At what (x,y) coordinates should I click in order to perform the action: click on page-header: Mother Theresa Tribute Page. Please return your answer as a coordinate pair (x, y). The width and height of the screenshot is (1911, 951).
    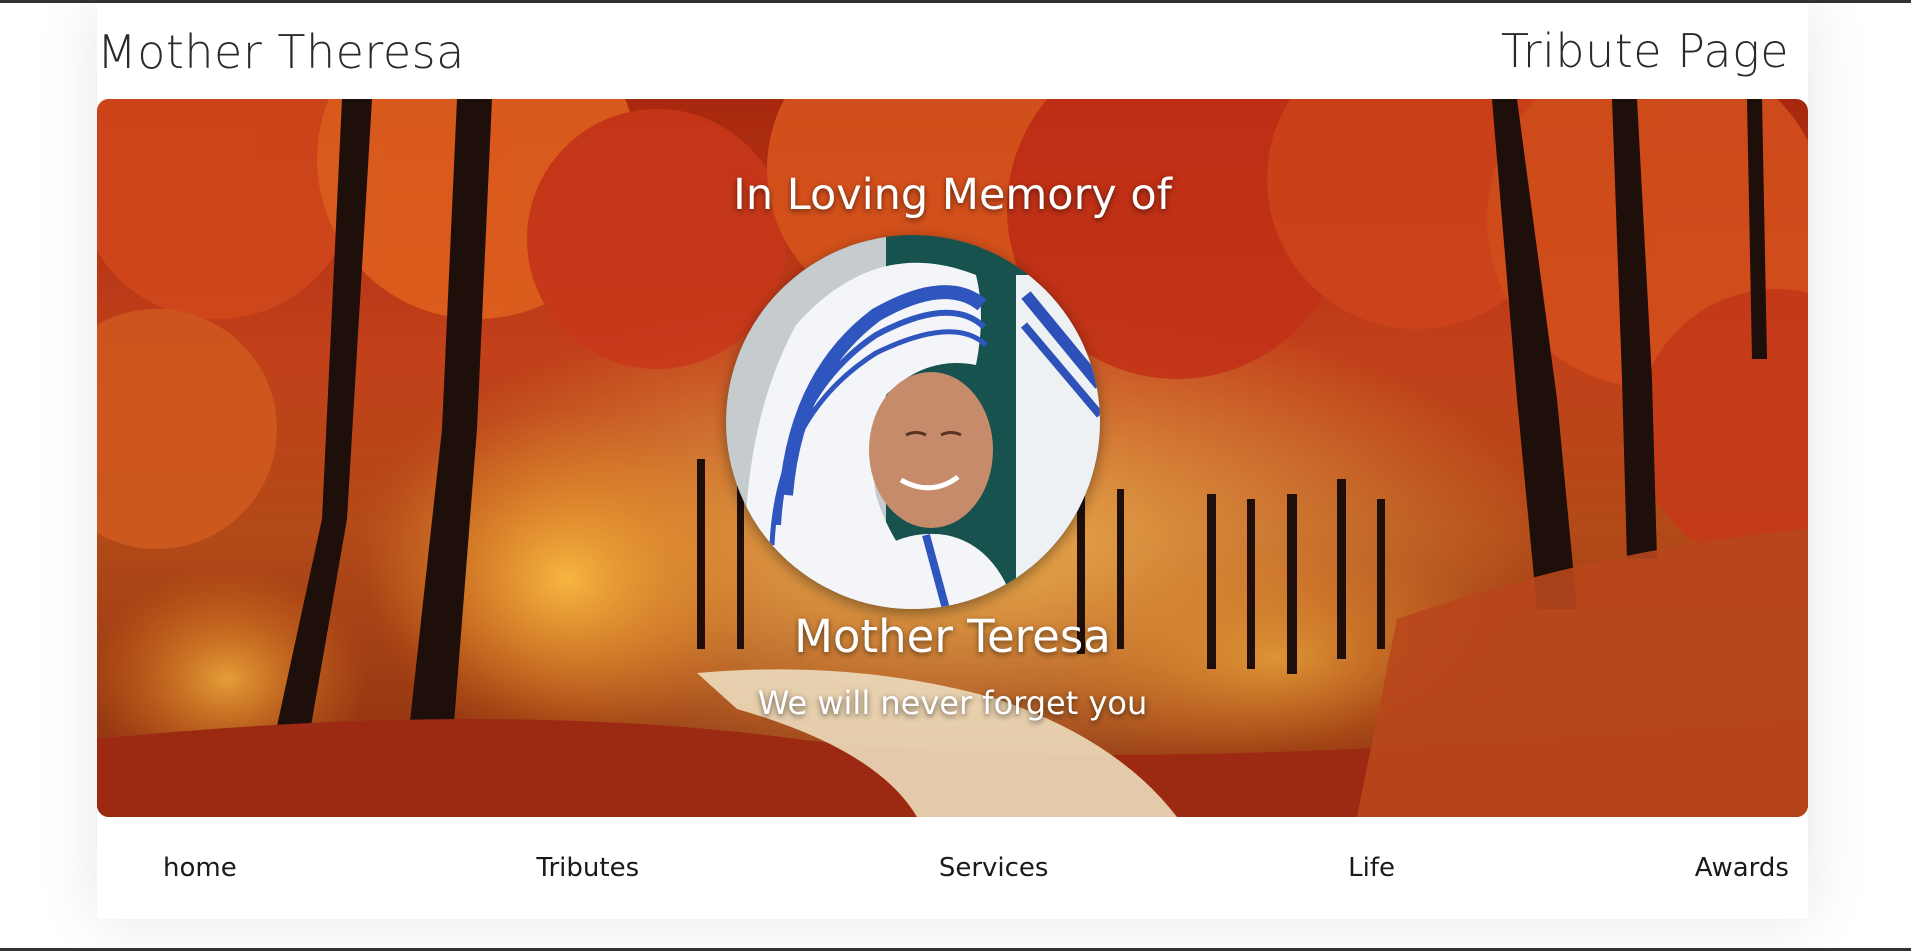
    Looking at the image, I should click on (952, 51).